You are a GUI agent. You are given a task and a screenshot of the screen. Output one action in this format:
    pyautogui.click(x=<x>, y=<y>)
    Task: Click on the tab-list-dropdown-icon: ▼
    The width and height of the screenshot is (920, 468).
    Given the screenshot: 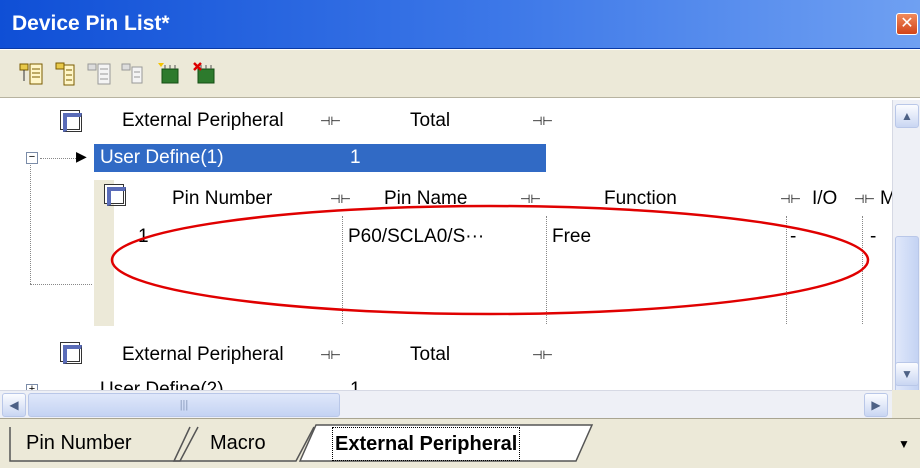 What is the action you would take?
    pyautogui.click(x=904, y=444)
    